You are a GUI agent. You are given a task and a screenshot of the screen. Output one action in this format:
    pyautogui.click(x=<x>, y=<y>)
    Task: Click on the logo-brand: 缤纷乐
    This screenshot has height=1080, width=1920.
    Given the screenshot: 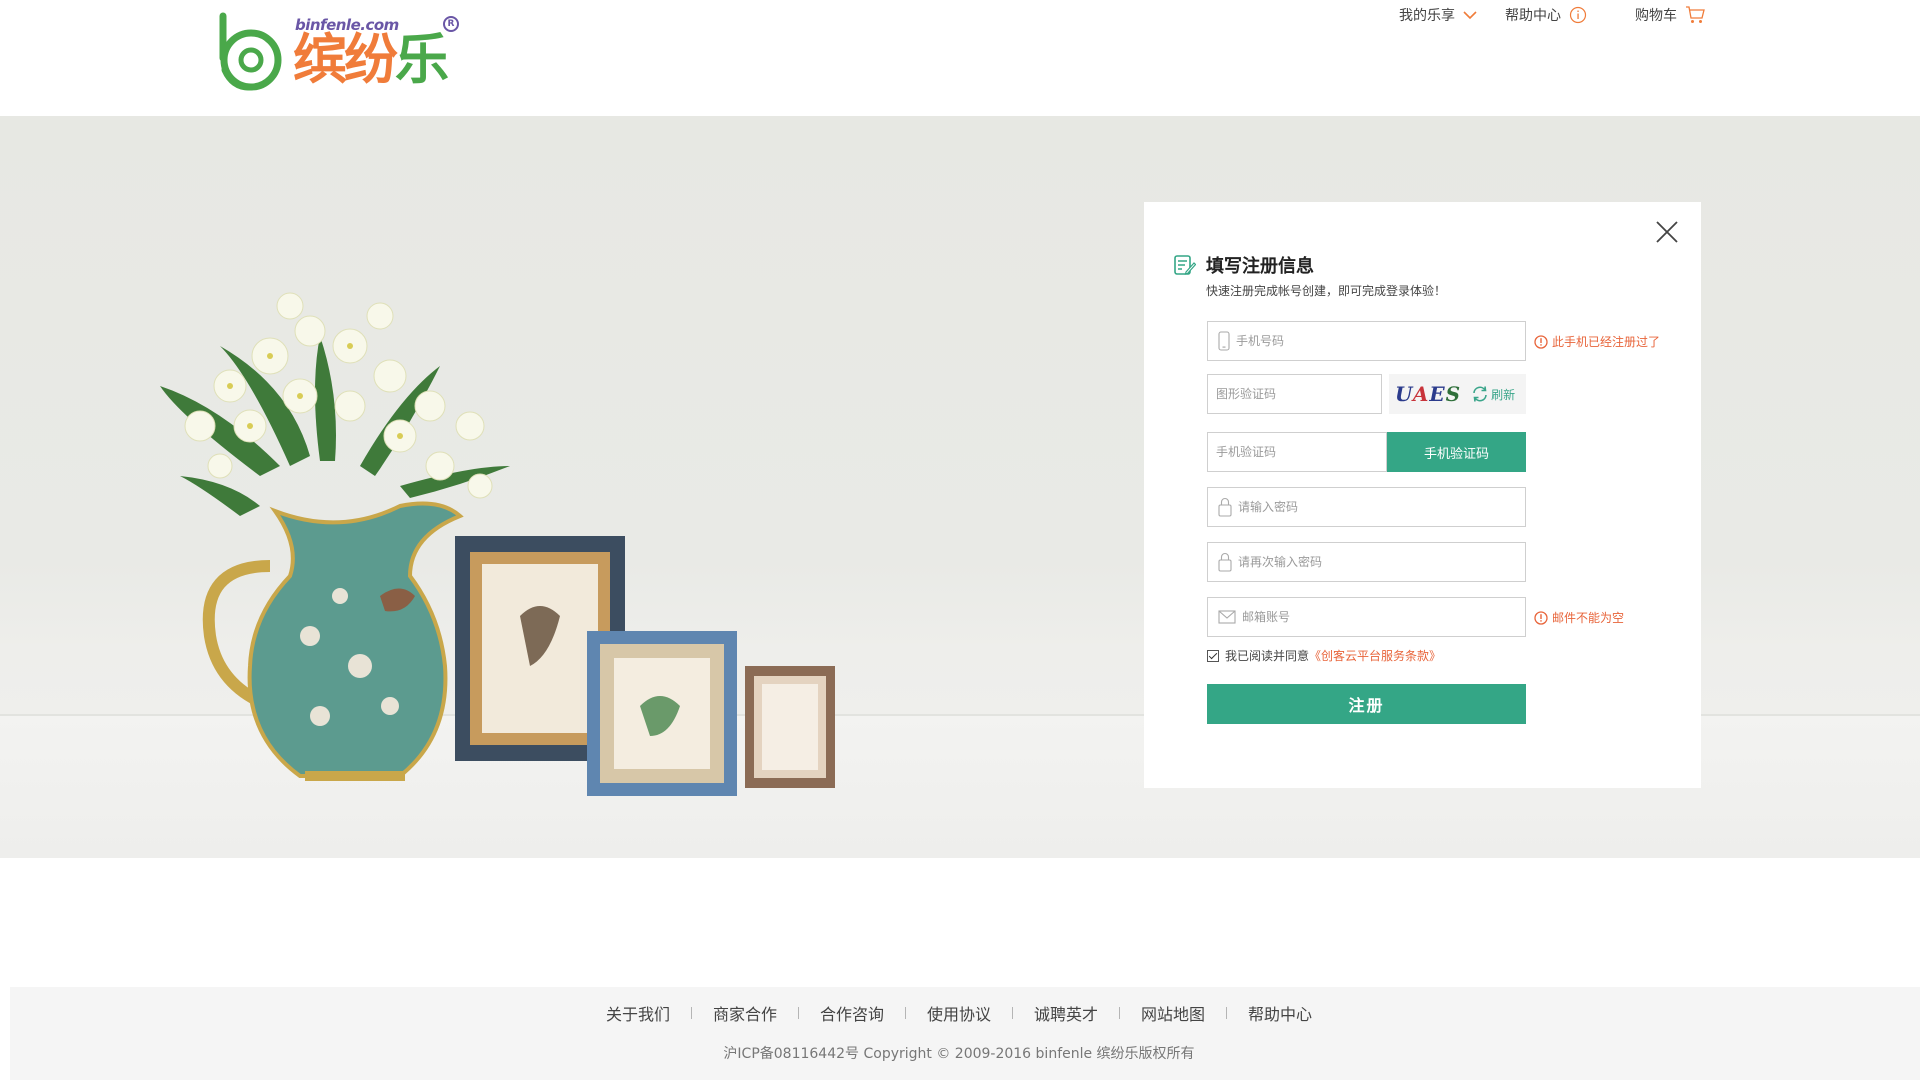 What is the action you would take?
    pyautogui.click(x=371, y=59)
    